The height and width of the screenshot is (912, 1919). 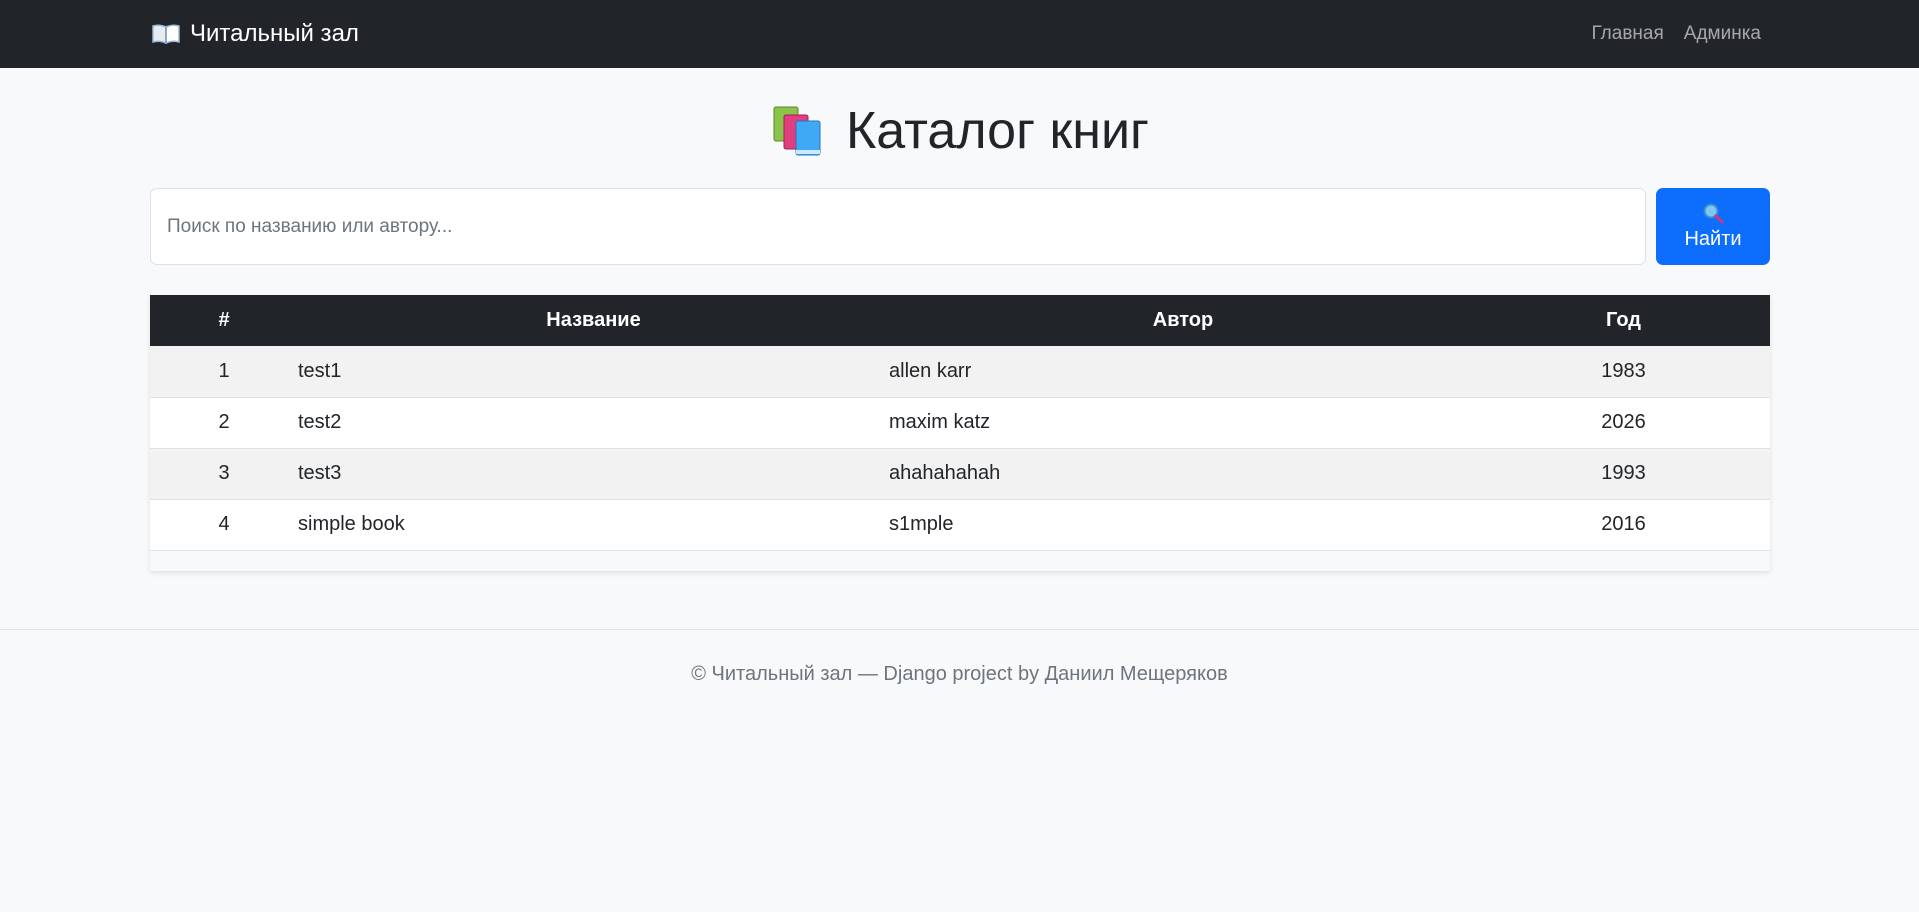 I want to click on row-num: 4, so click(x=224, y=524).